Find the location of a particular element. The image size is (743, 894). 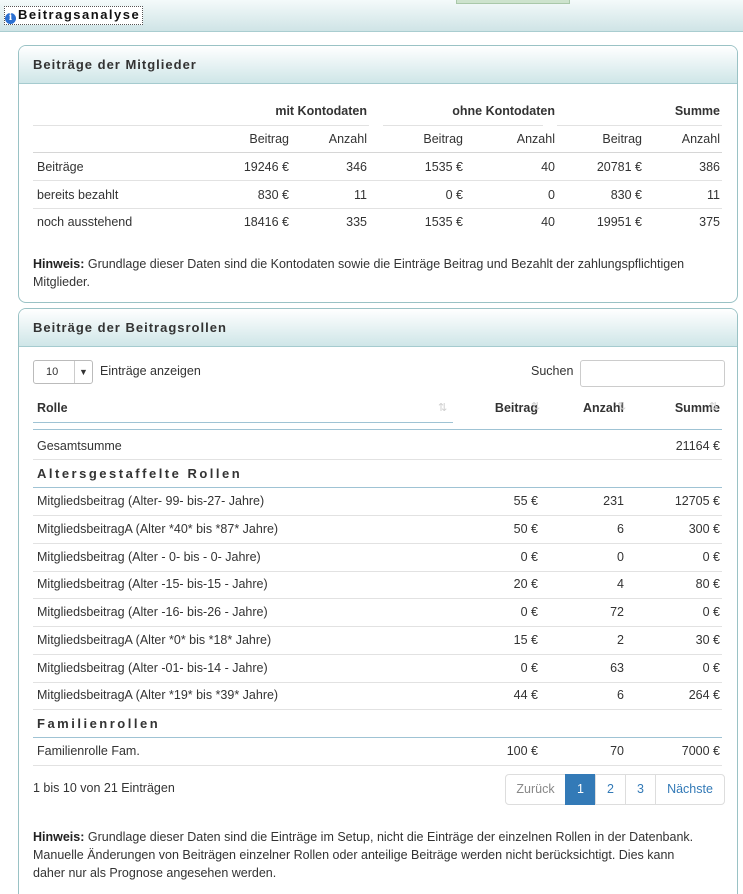

pagination-page-1: 1 is located at coordinates (580, 789).